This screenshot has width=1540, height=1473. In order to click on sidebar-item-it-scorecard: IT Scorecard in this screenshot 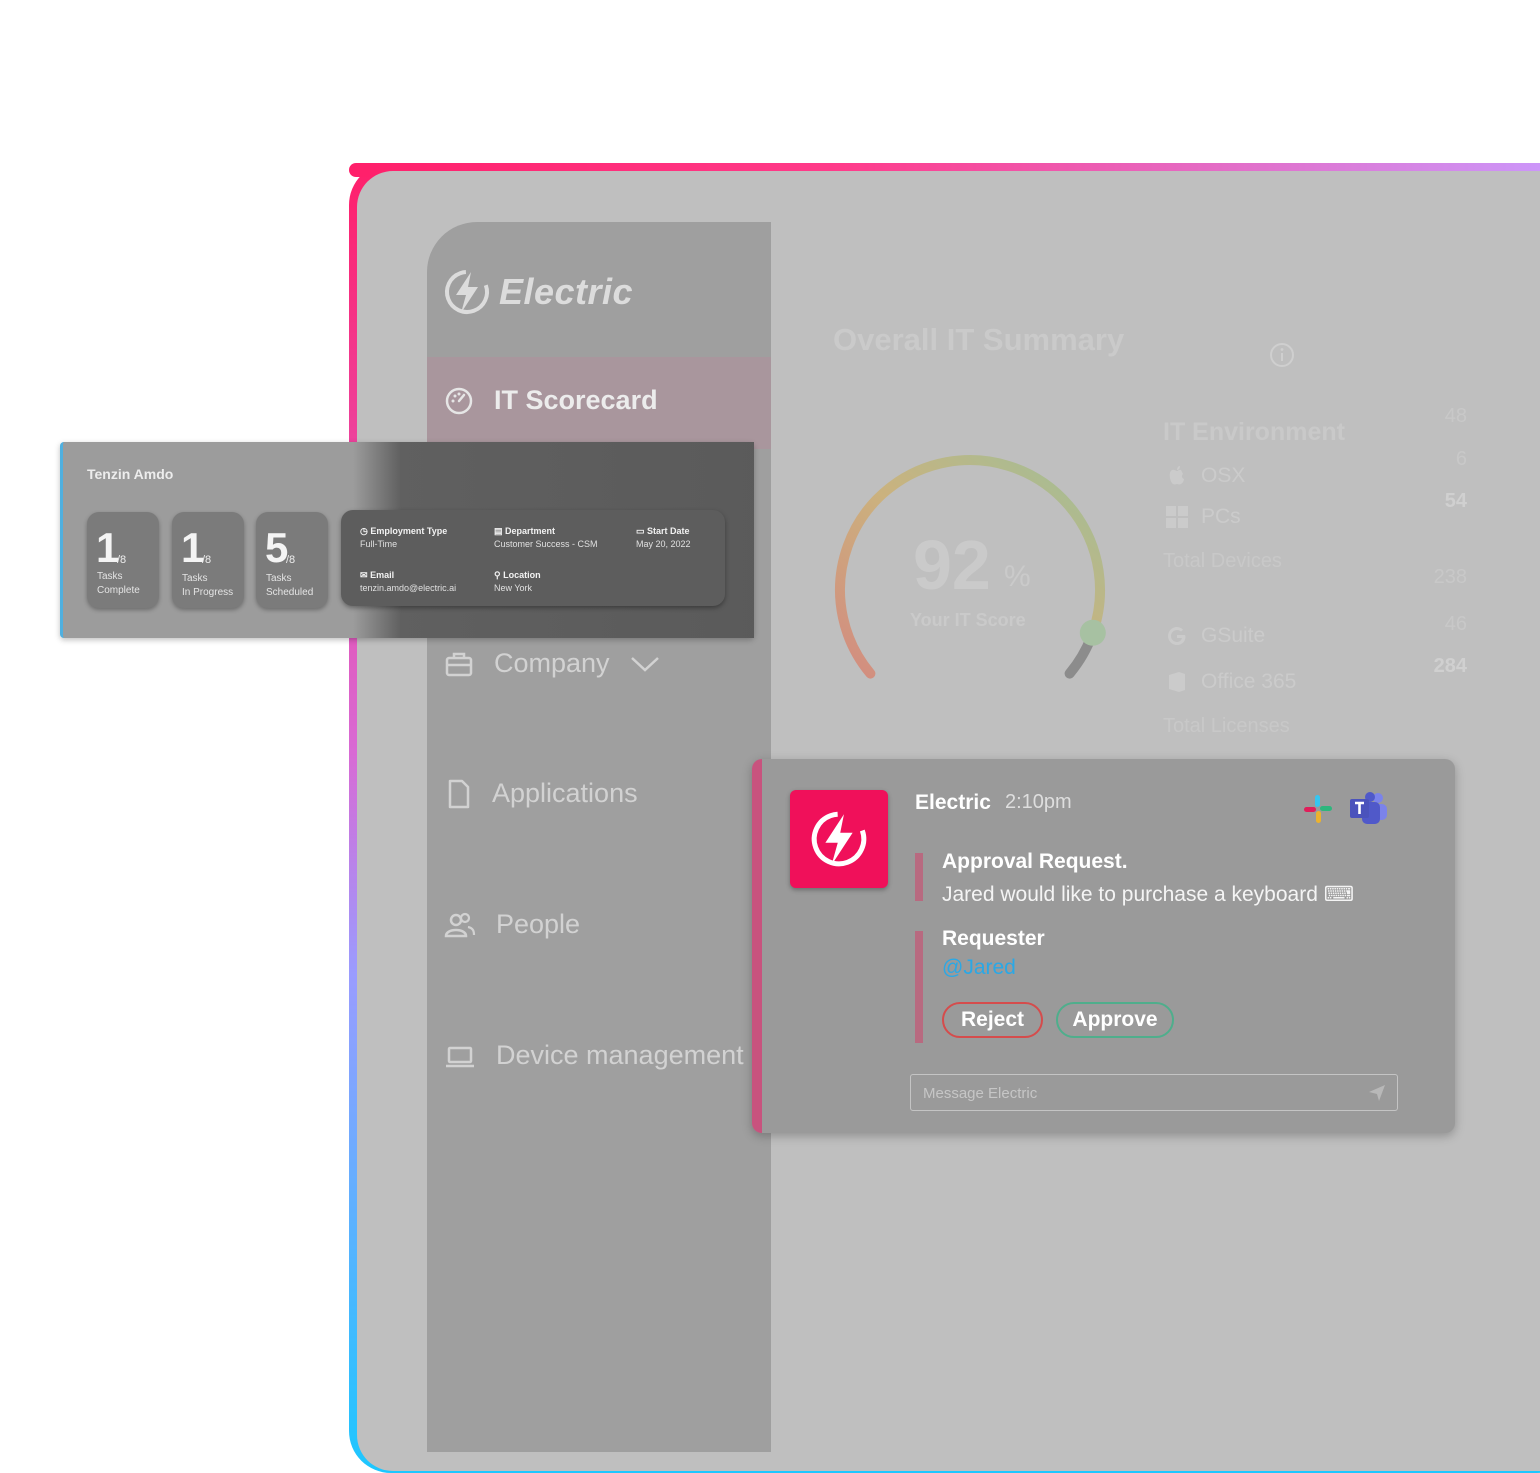, I will do `click(551, 400)`.